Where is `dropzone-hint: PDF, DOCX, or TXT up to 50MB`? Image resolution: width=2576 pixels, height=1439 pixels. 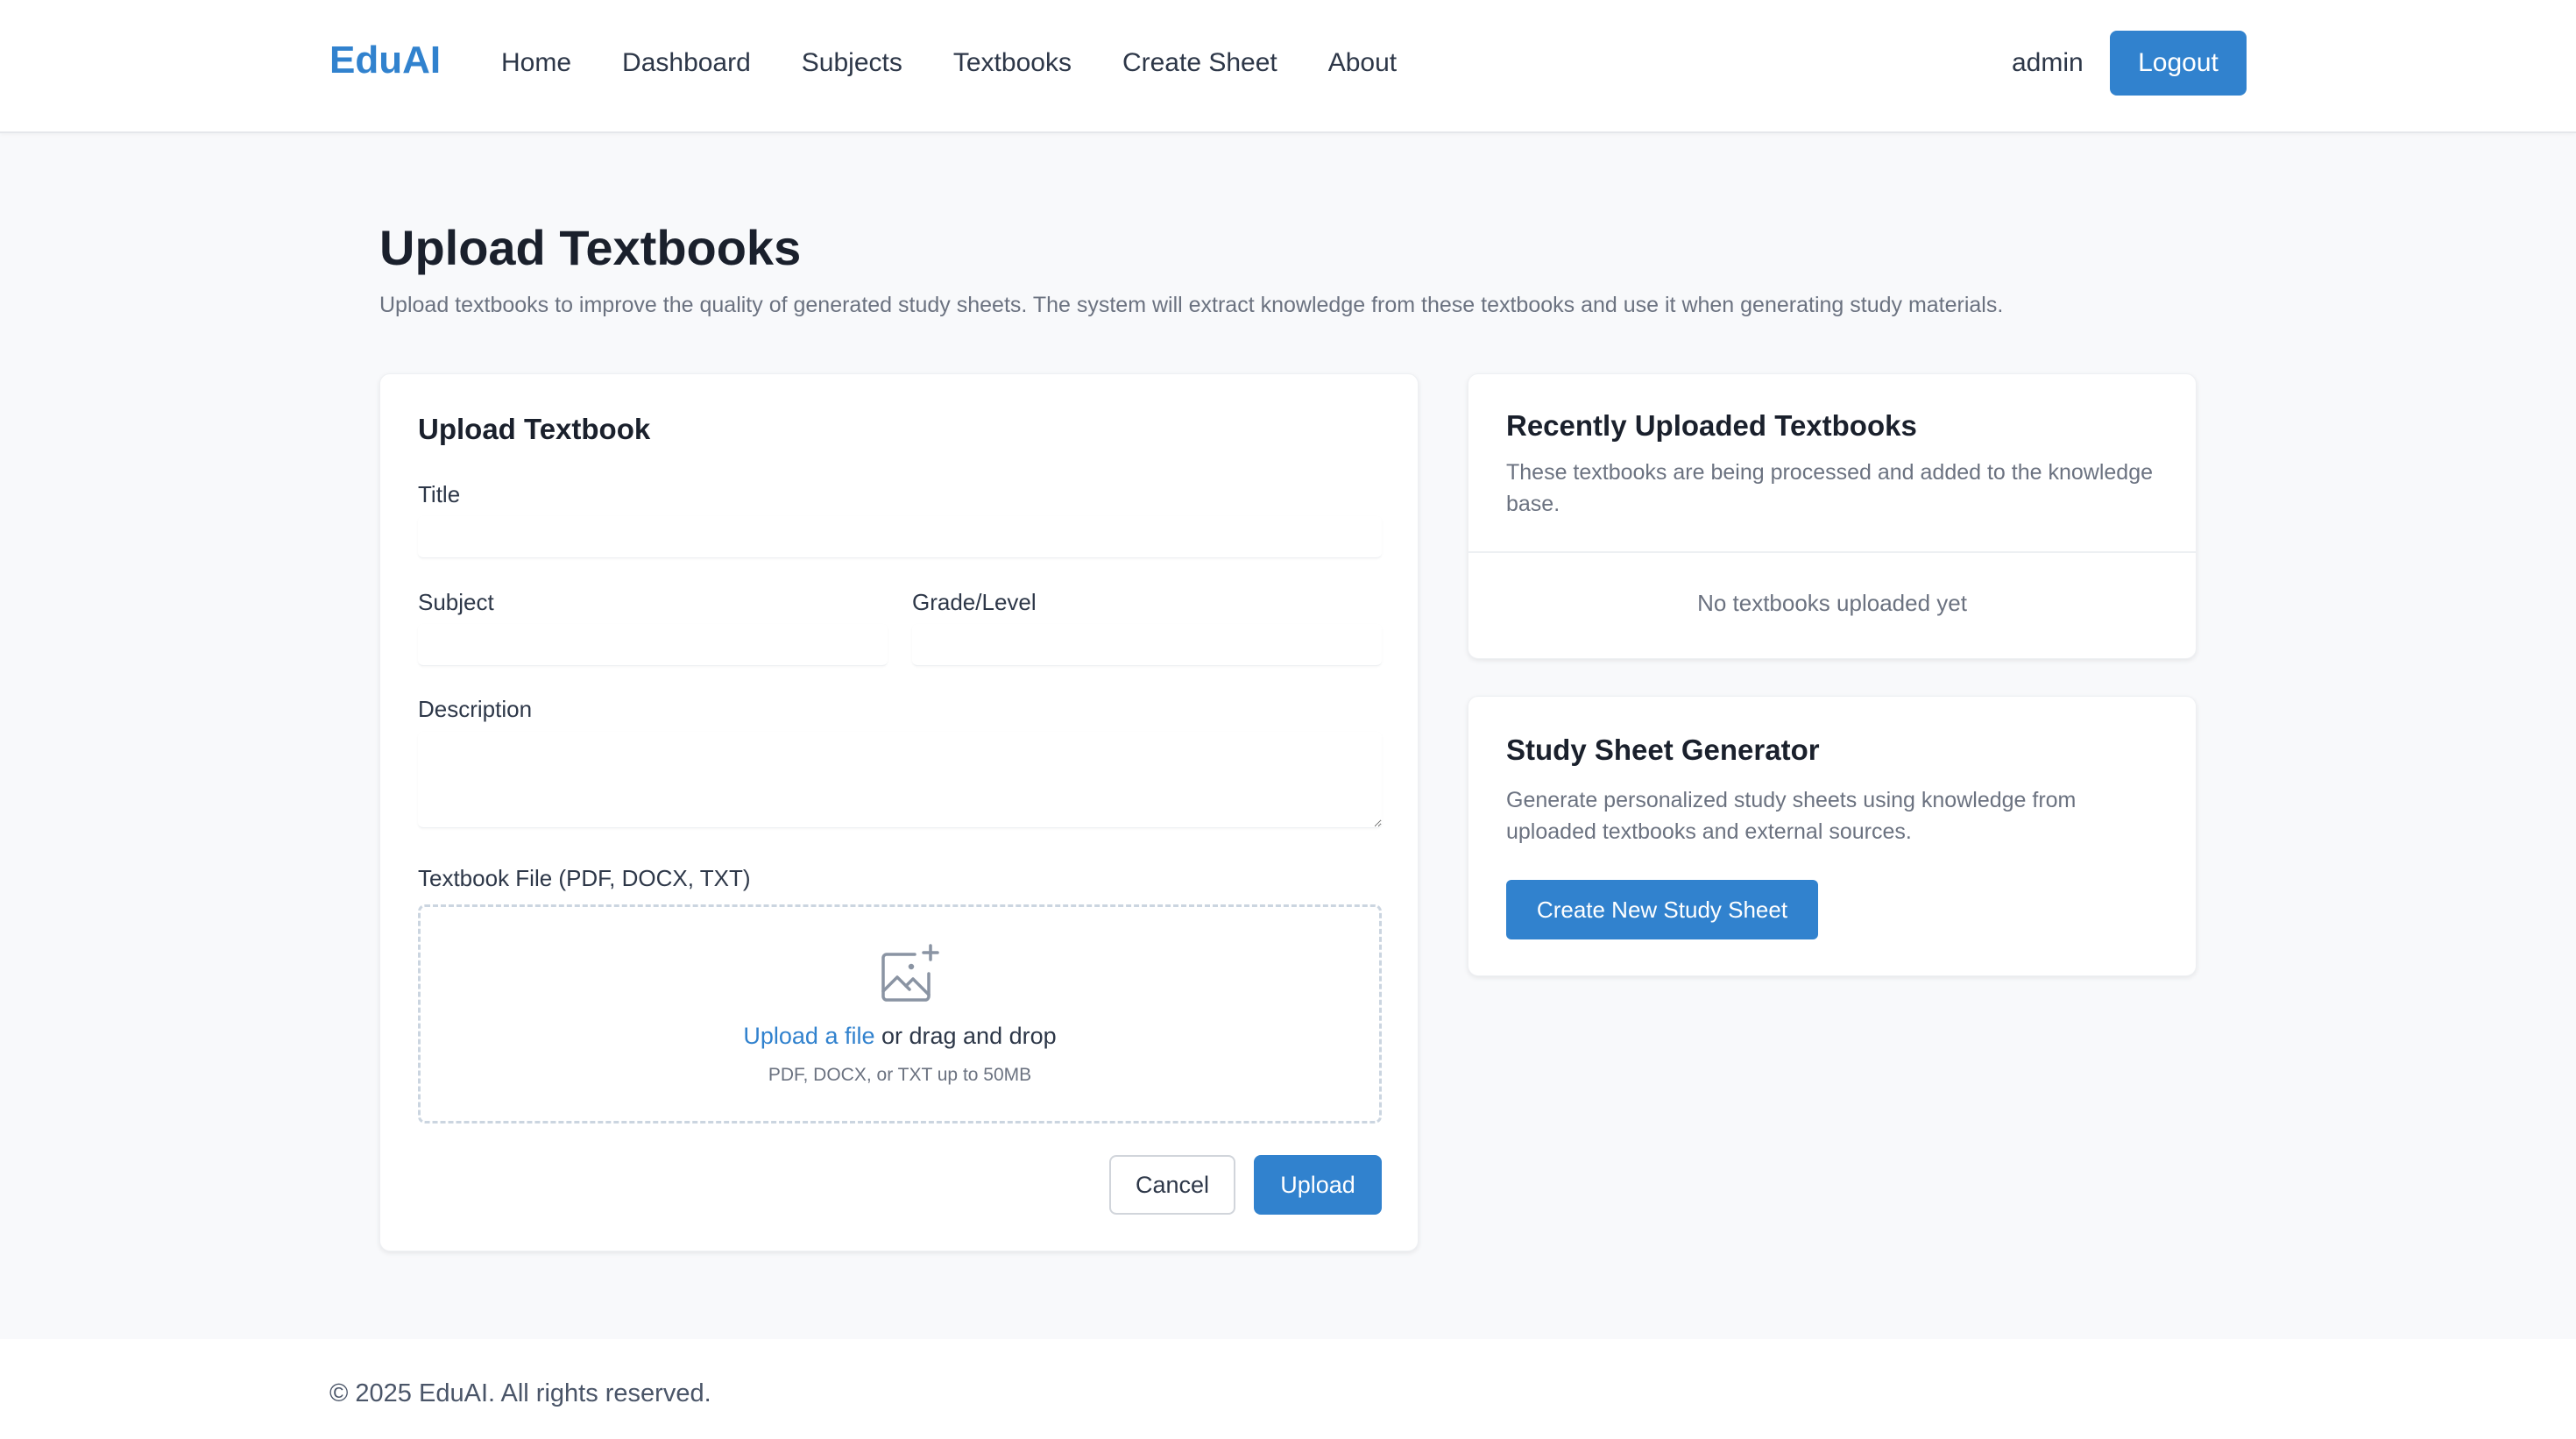
dropzone-hint: PDF, DOCX, or TXT up to 50MB is located at coordinates (900, 1075).